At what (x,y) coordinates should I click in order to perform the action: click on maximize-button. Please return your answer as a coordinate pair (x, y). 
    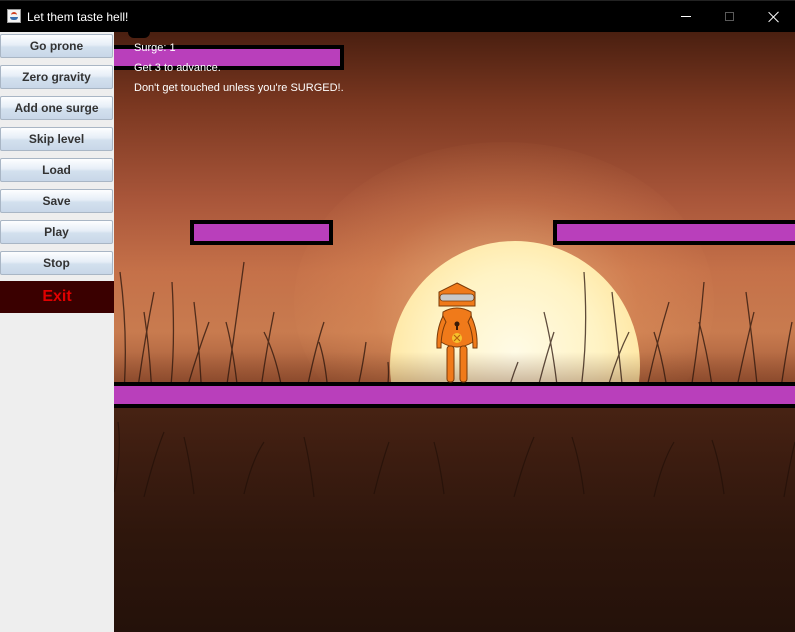
    Looking at the image, I should click on (729, 16).